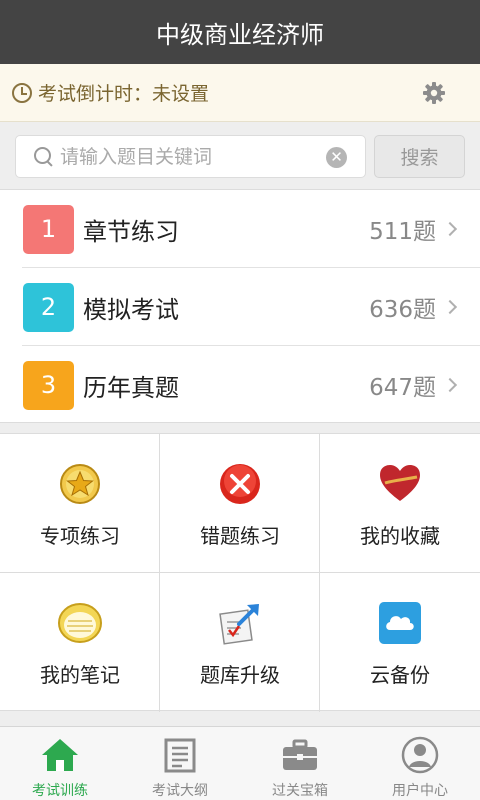 This screenshot has width=480, height=800. What do you see at coordinates (181, 94) in the screenshot?
I see `countdown-value: 未设置` at bounding box center [181, 94].